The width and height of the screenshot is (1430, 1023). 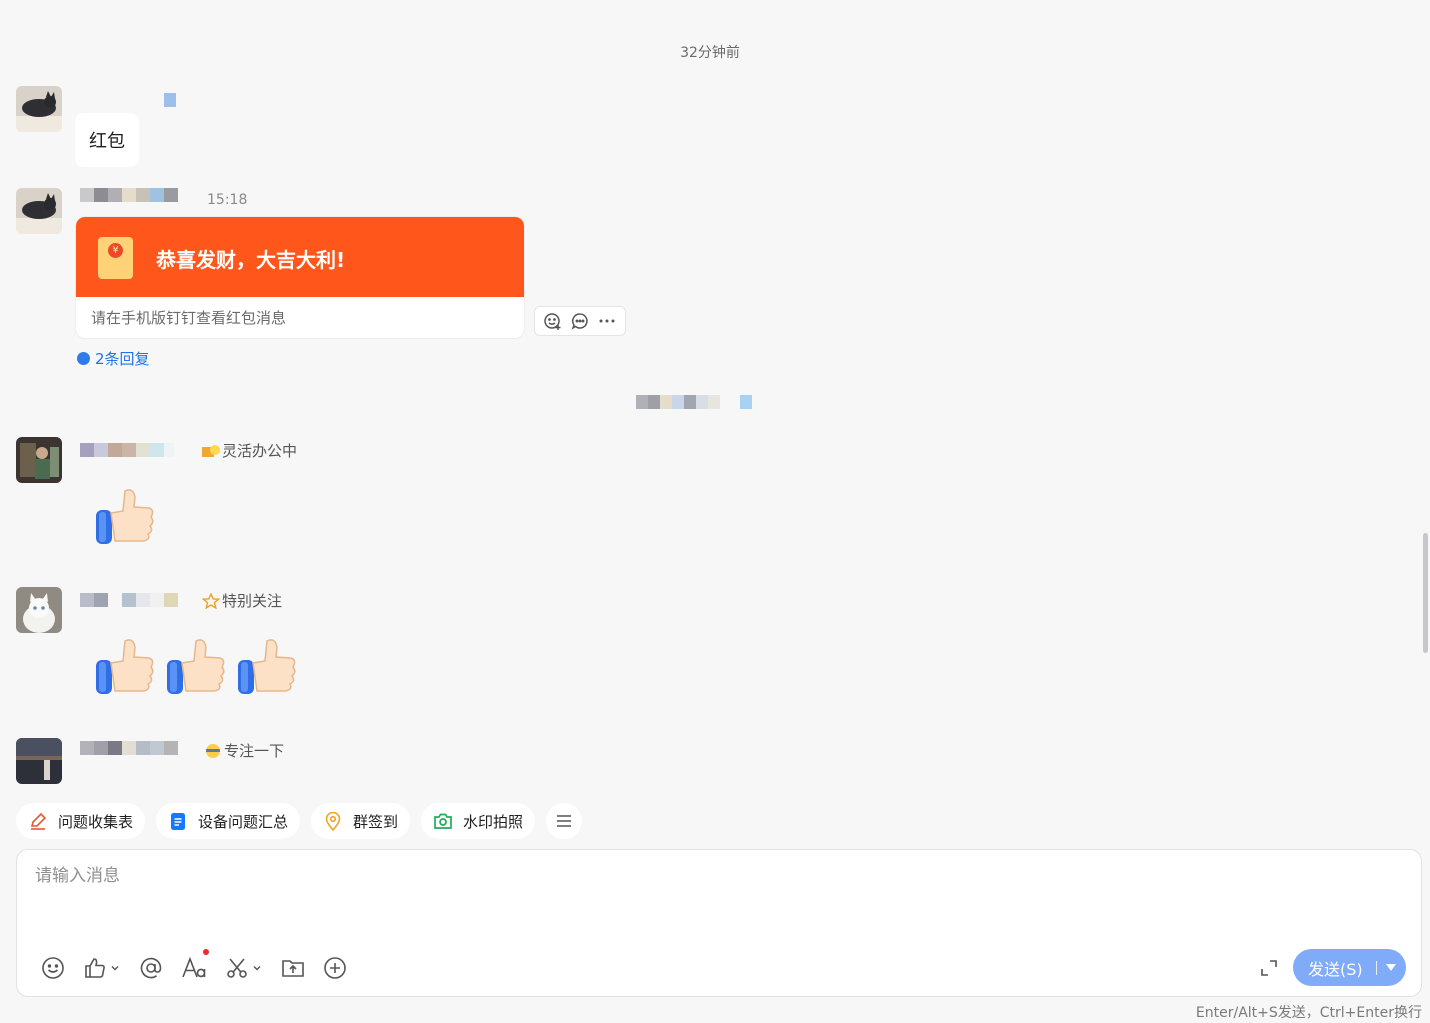 I want to click on quick-action-question-form: 问题收集表, so click(x=81, y=821).